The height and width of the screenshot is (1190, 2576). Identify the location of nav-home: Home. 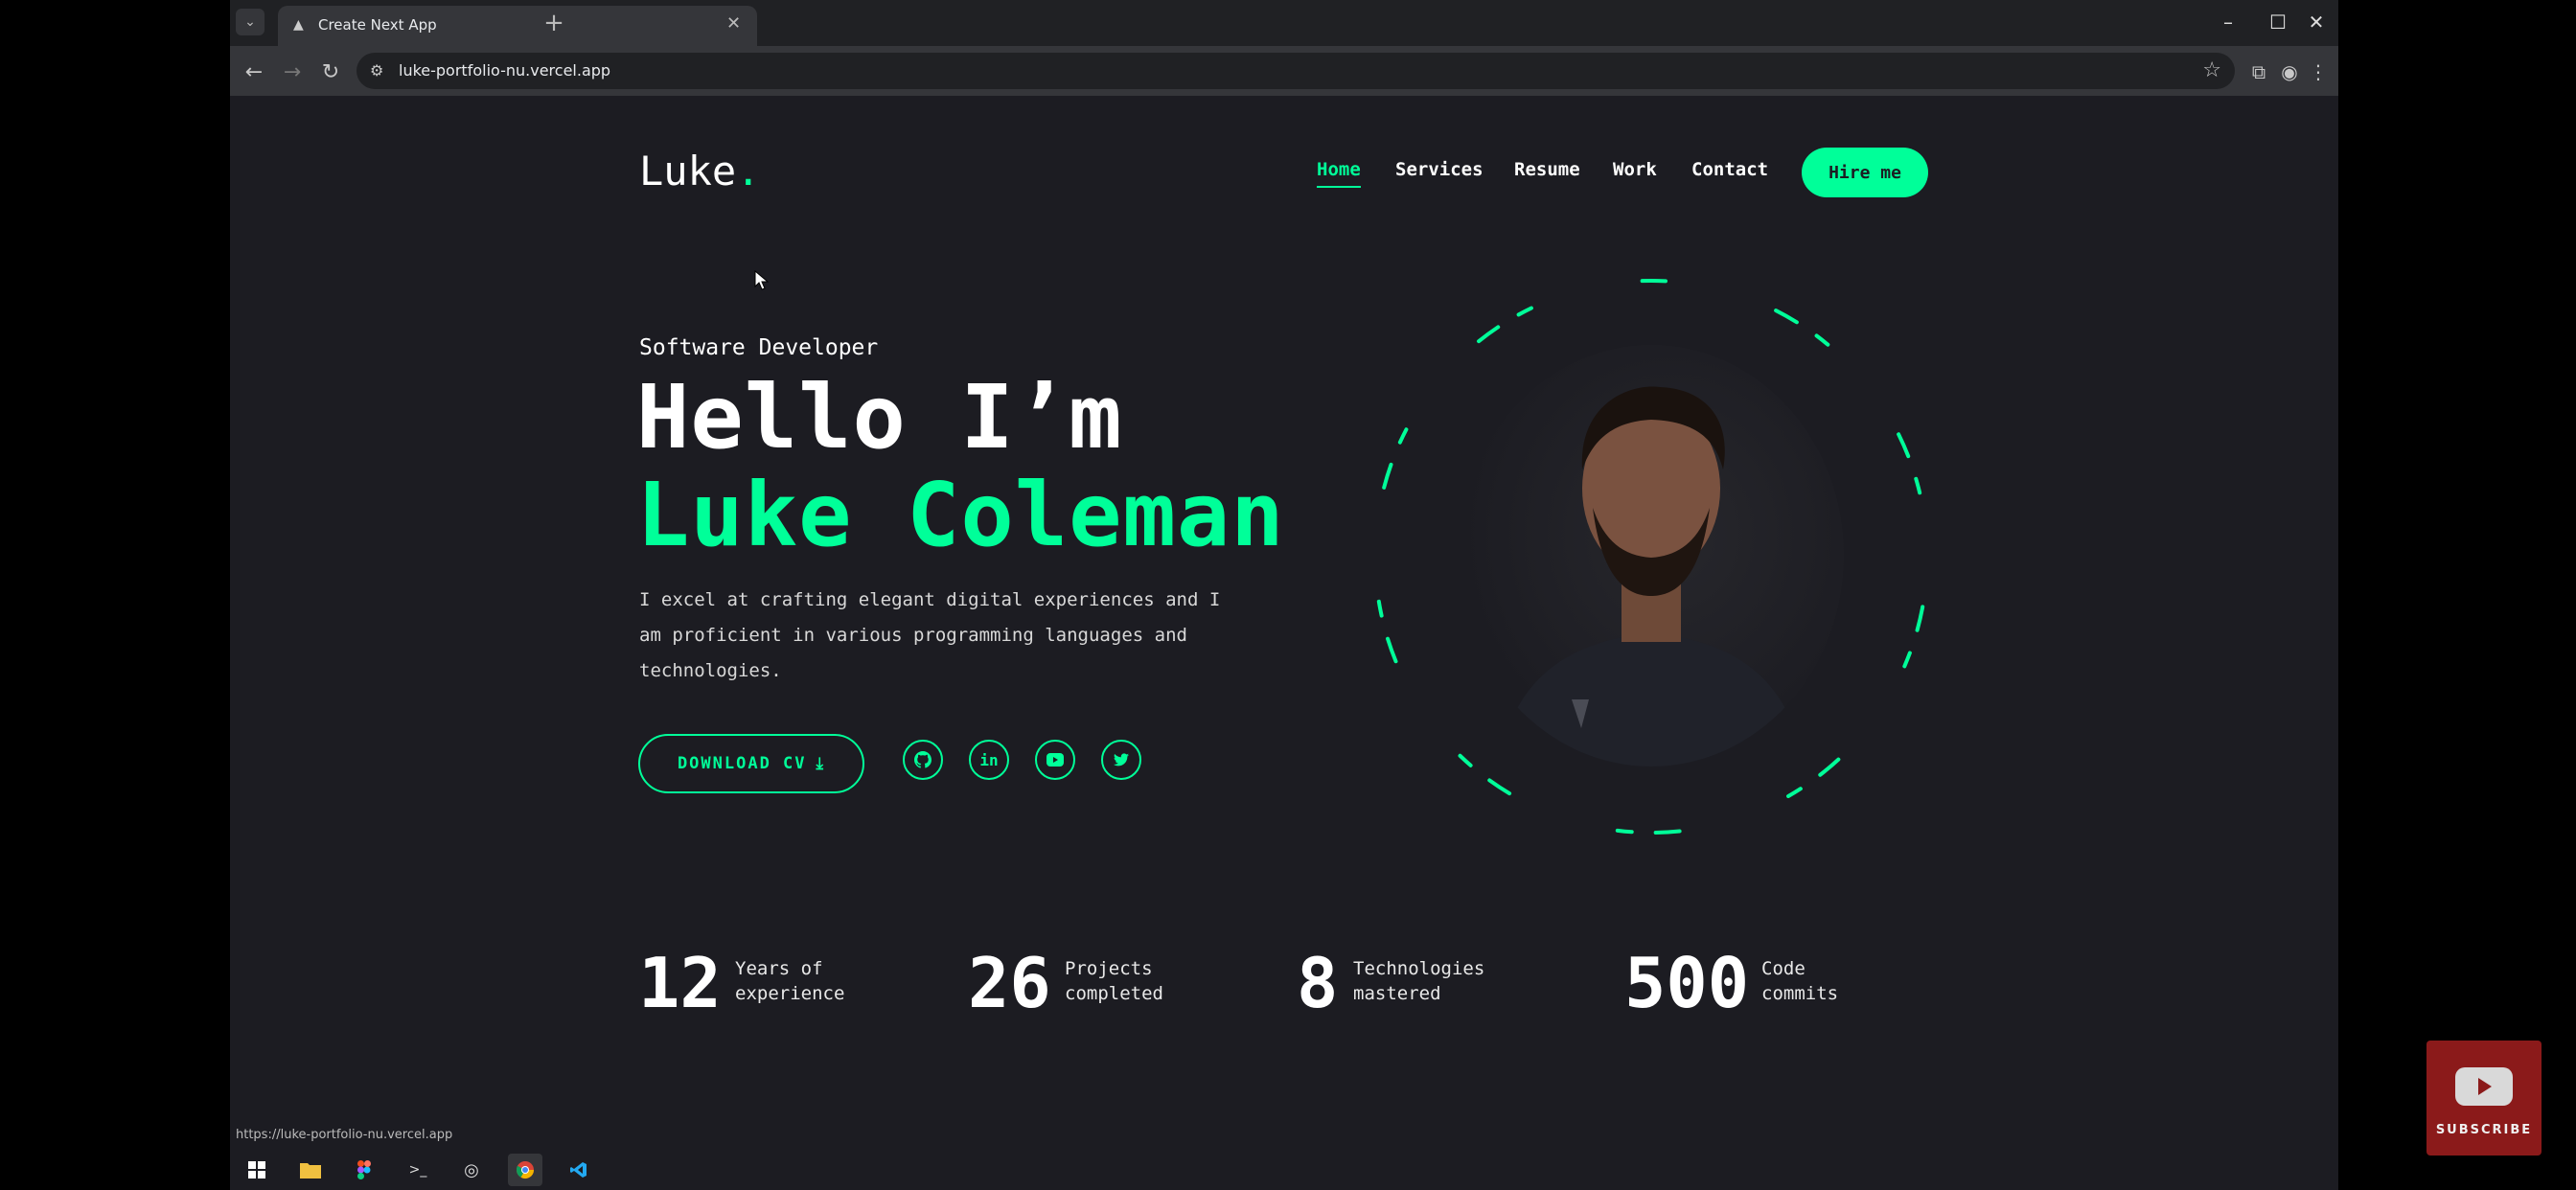
(1339, 174).